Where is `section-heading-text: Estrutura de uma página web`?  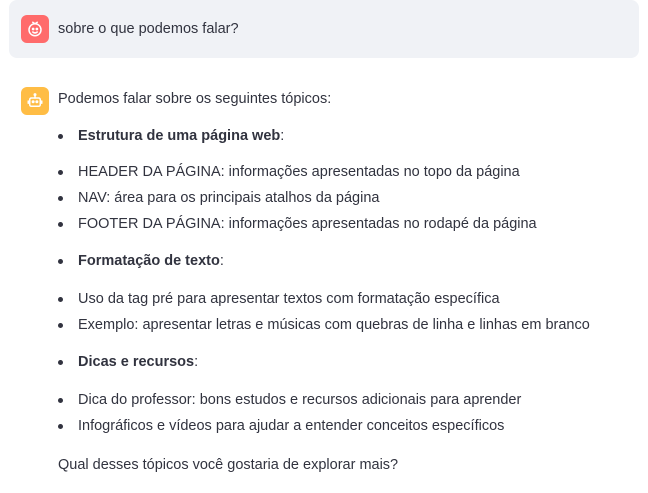 section-heading-text: Estrutura de uma página web is located at coordinates (179, 136).